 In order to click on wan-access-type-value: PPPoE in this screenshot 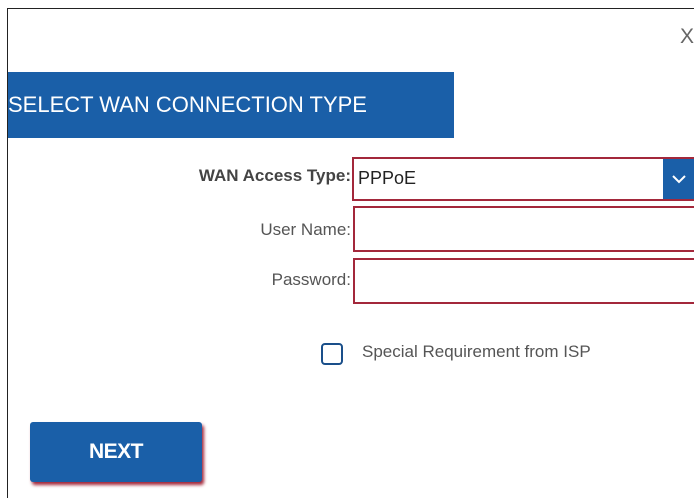, I will do `click(387, 178)`.